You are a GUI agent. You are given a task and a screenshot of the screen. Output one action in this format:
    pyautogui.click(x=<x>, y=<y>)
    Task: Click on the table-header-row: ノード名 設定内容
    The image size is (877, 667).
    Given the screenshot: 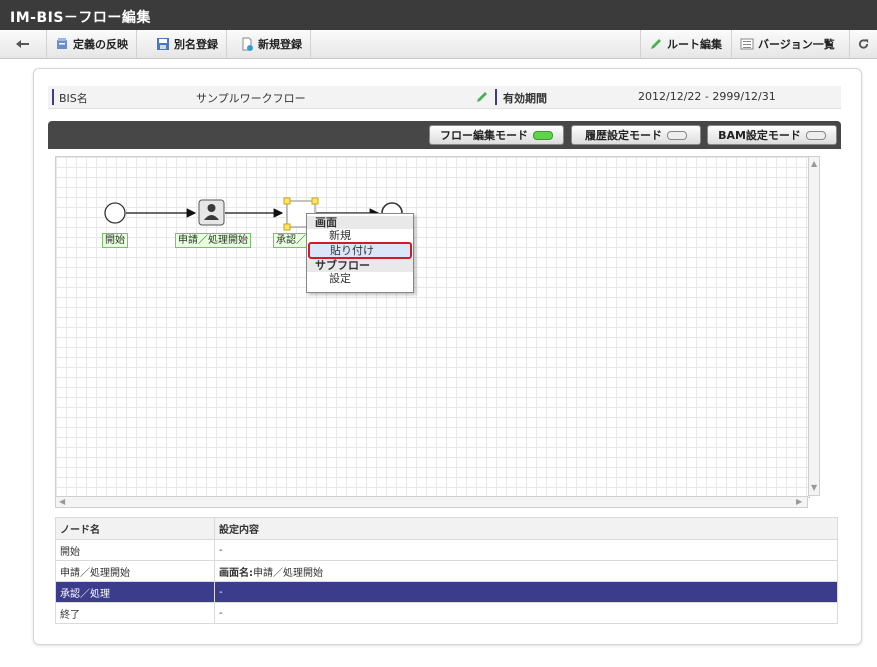 What is the action you would take?
    pyautogui.click(x=446, y=528)
    